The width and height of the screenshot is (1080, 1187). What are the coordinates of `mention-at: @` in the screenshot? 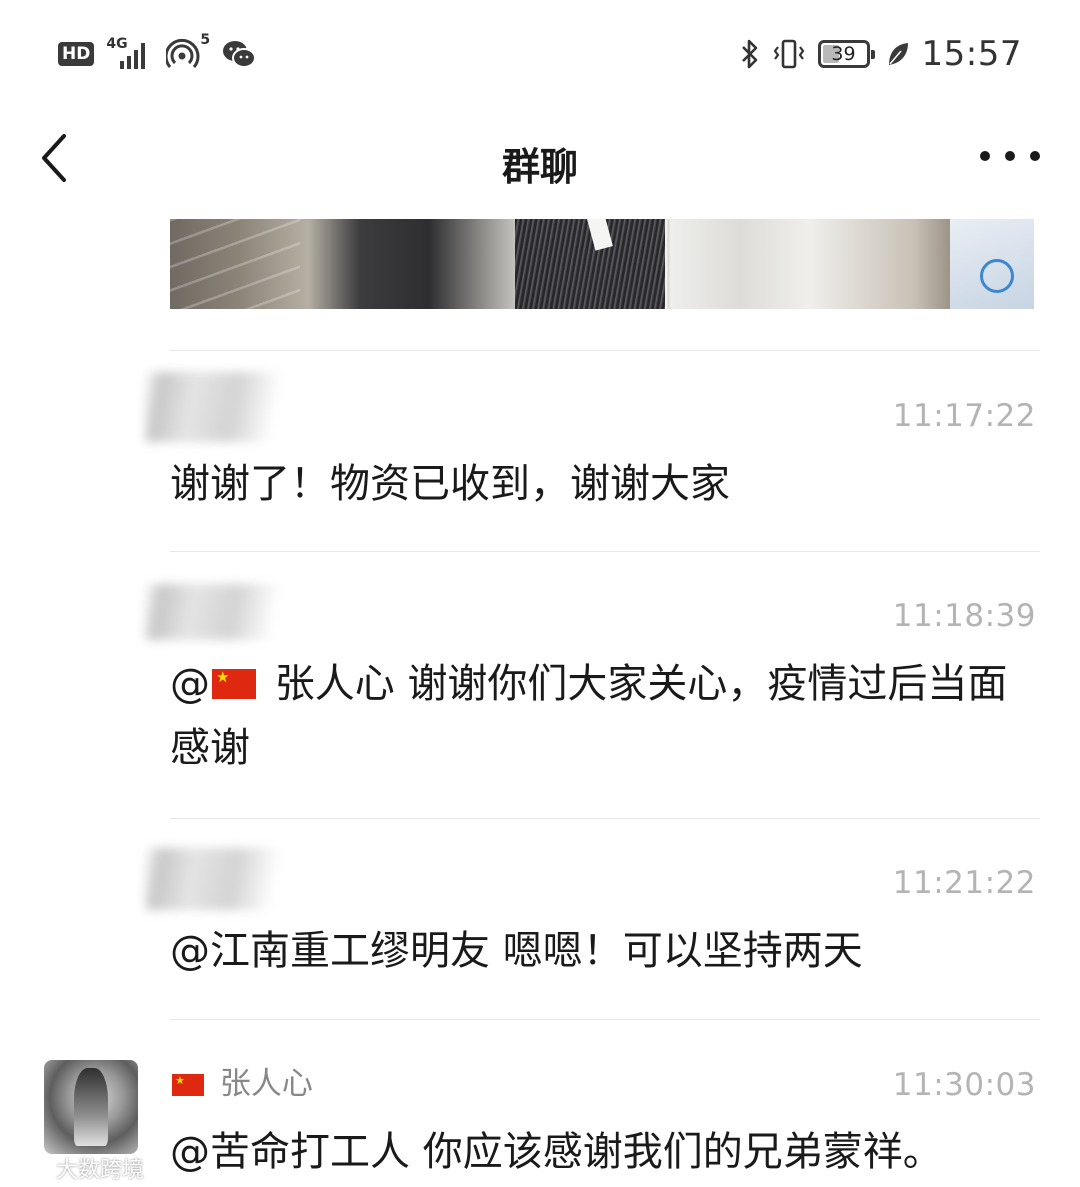 It's located at (190, 684).